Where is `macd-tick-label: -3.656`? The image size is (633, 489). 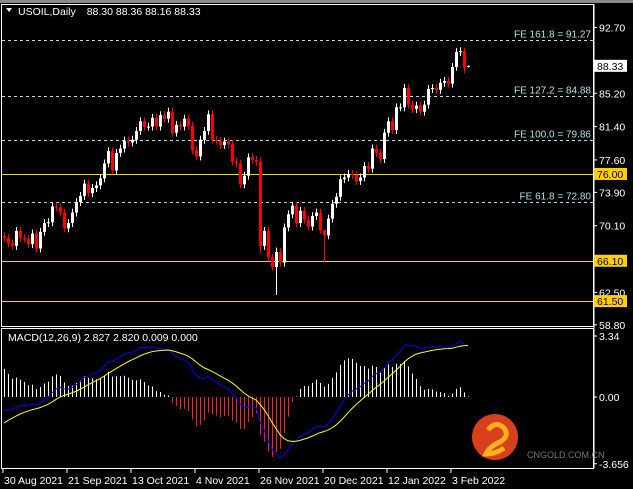
macd-tick-label: -3.656 is located at coordinates (614, 465).